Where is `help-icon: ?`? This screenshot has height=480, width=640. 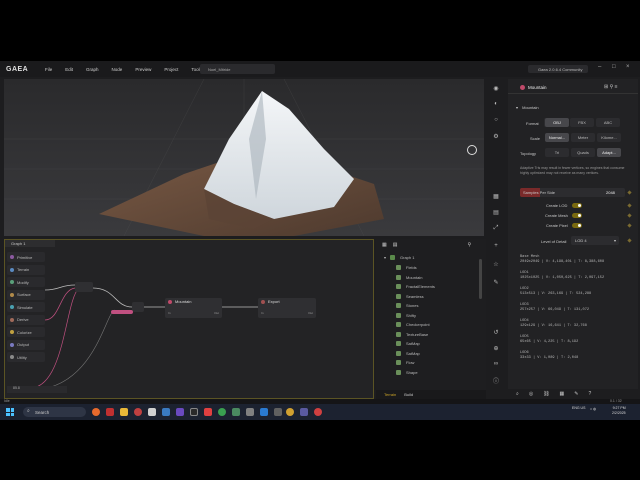 help-icon: ? is located at coordinates (589, 394).